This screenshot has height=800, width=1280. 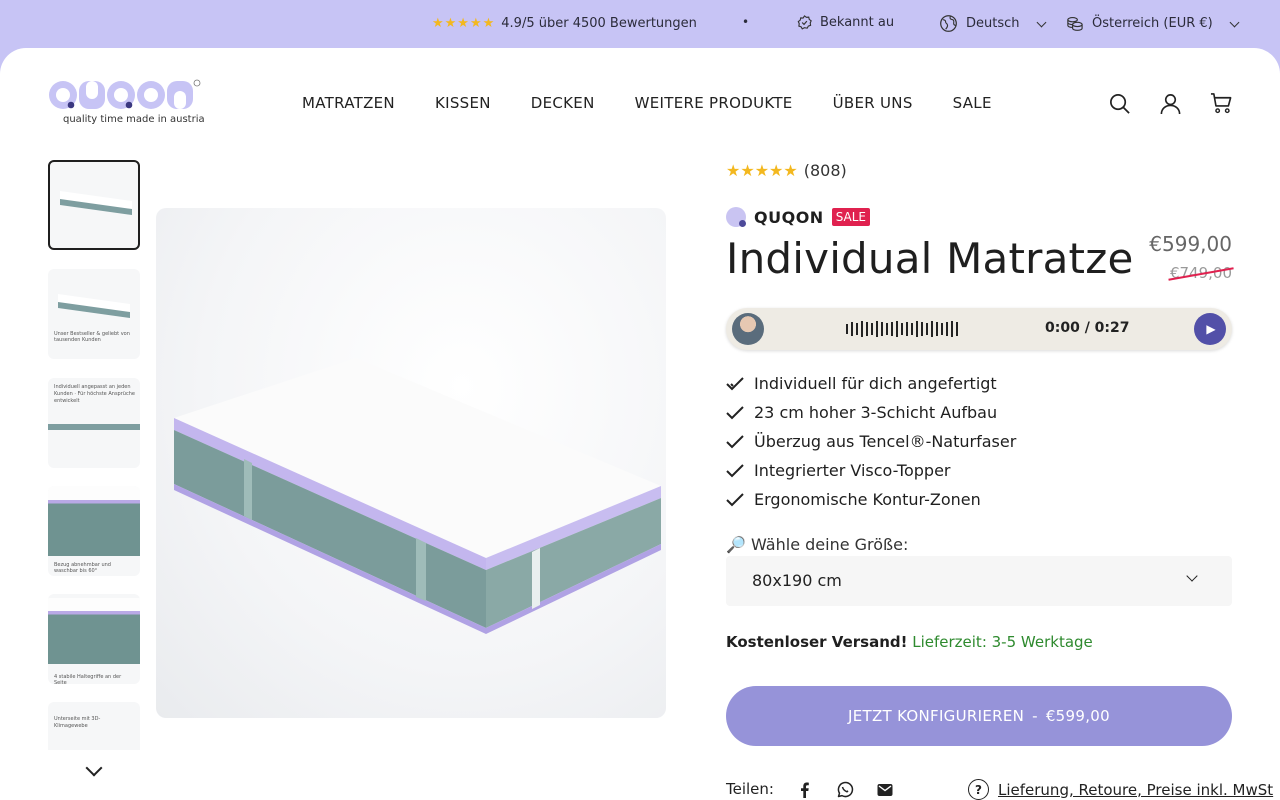 I want to click on search-icon, so click(x=1119, y=103).